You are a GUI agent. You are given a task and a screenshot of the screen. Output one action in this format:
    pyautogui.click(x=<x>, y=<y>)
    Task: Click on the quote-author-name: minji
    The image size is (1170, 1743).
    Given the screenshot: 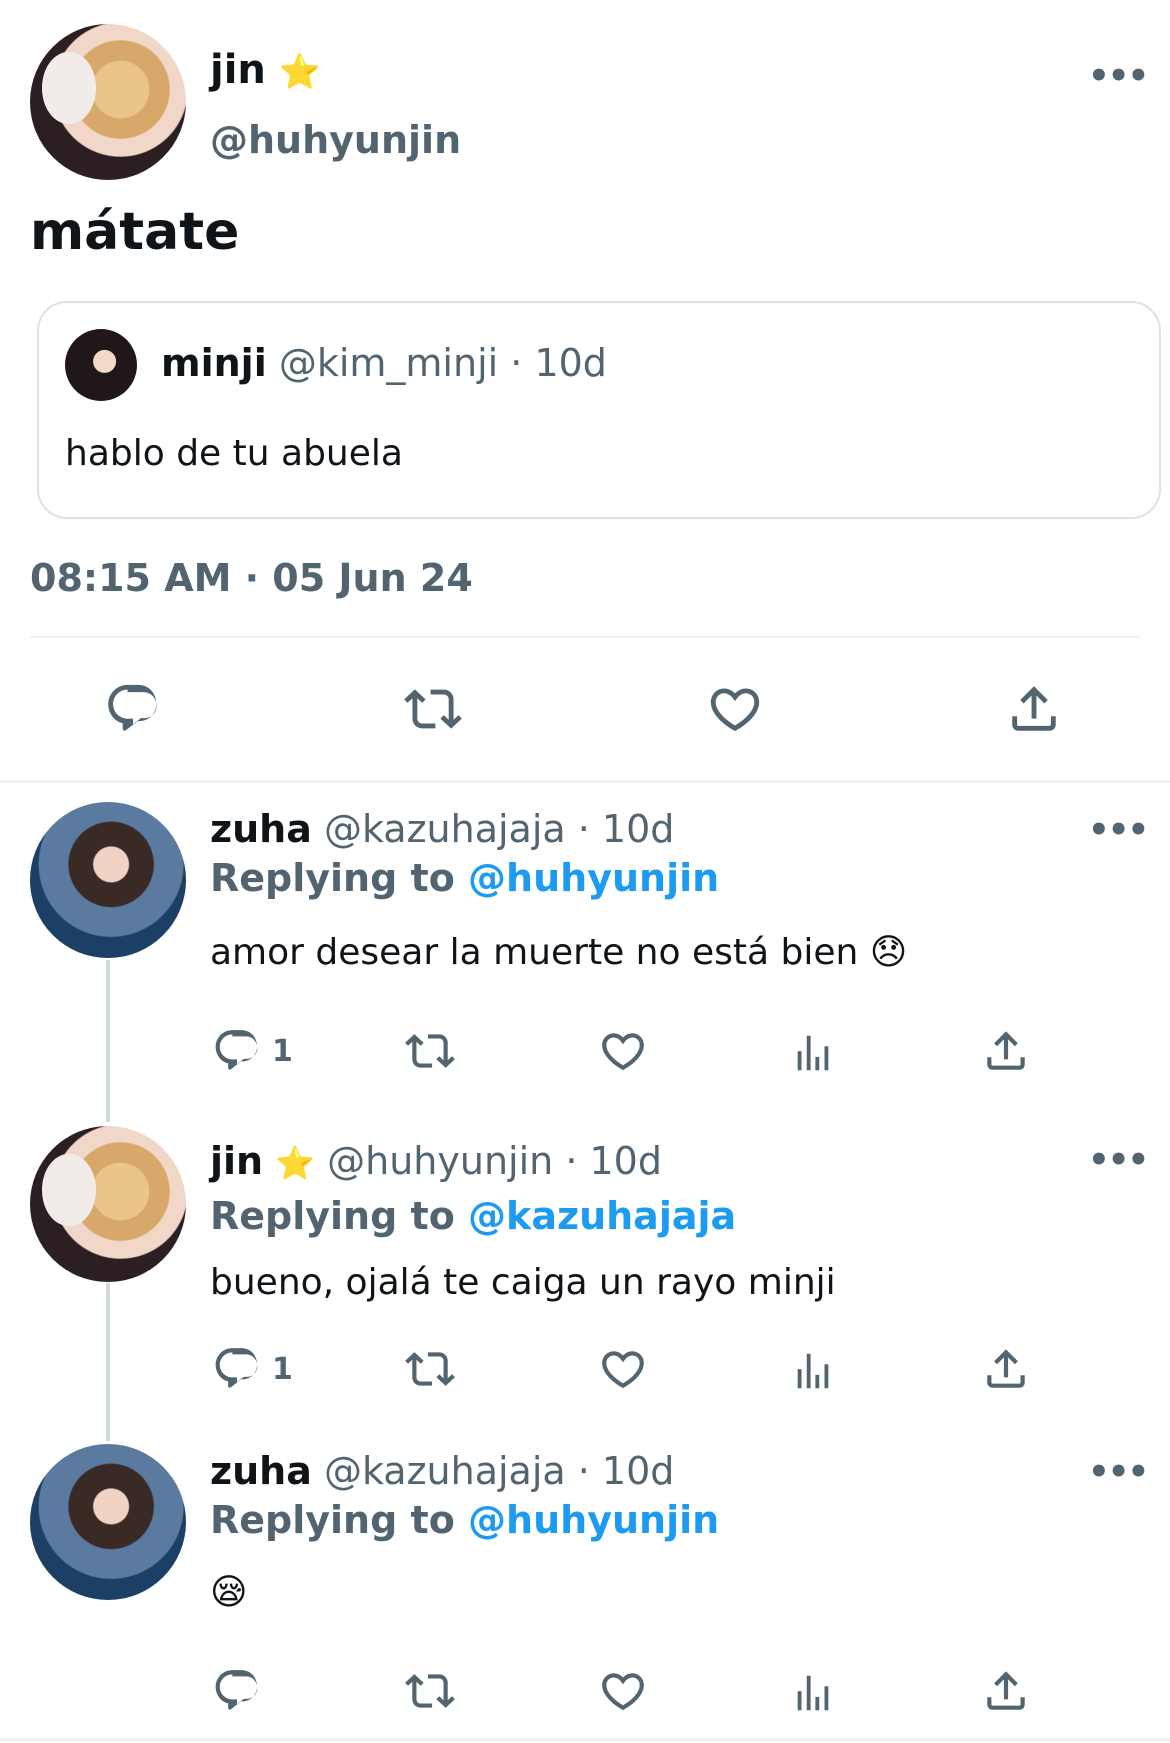 What is the action you would take?
    pyautogui.click(x=214, y=363)
    